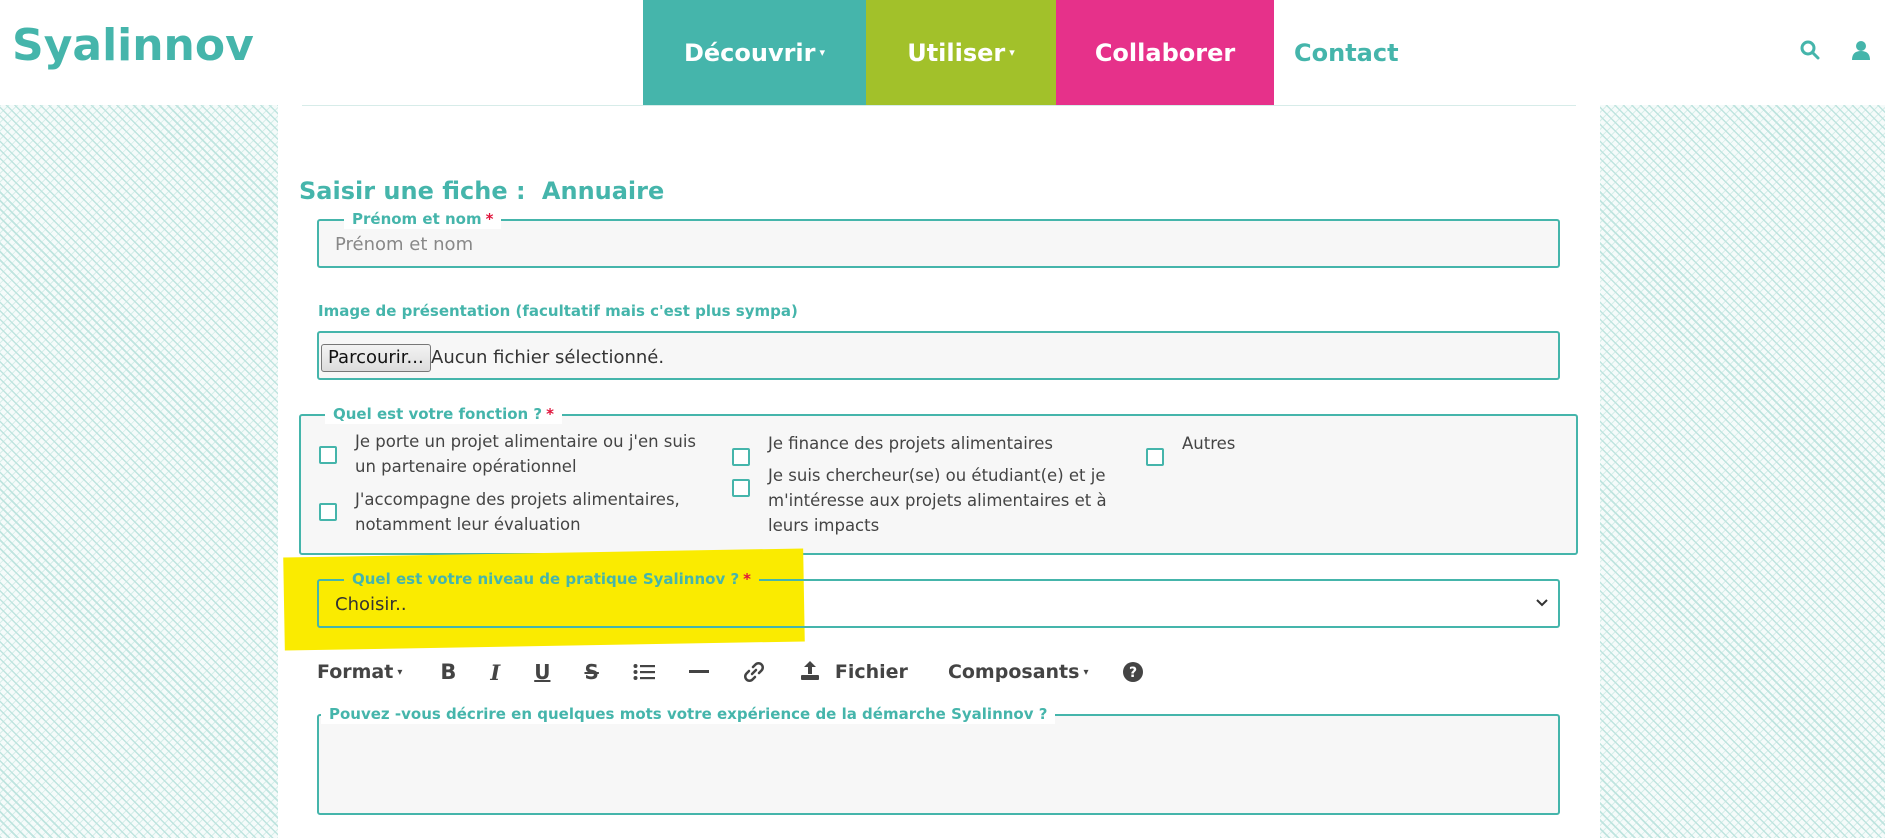 The width and height of the screenshot is (1885, 838). Describe the element at coordinates (1861, 52) in the screenshot. I see `user-icon` at that location.